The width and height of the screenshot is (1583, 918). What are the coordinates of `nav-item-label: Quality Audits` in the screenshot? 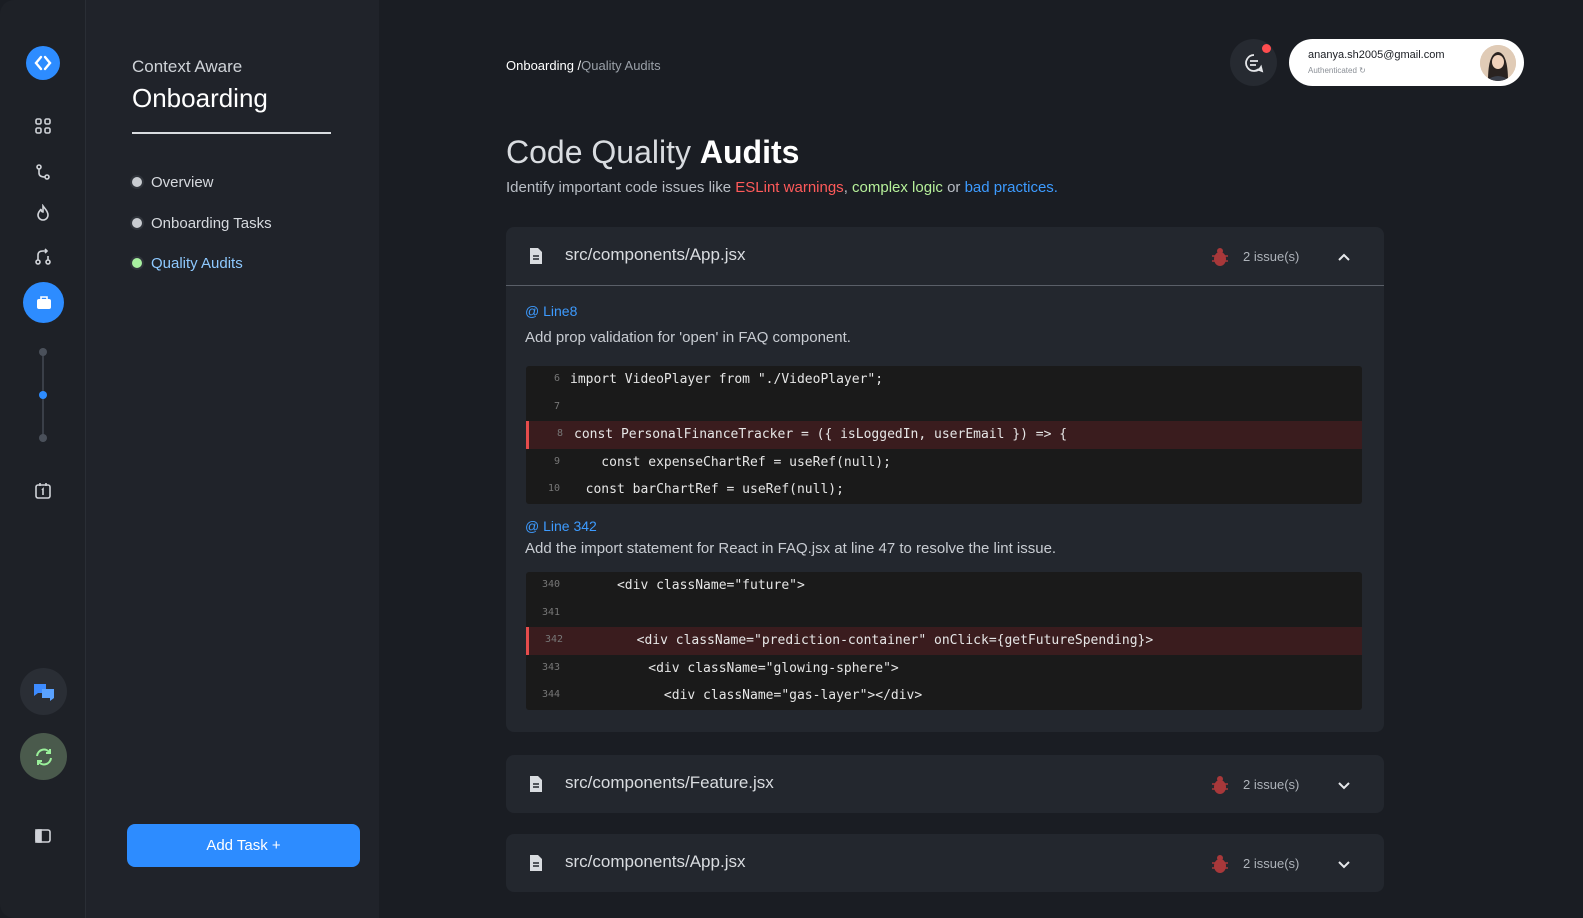 It's located at (197, 263).